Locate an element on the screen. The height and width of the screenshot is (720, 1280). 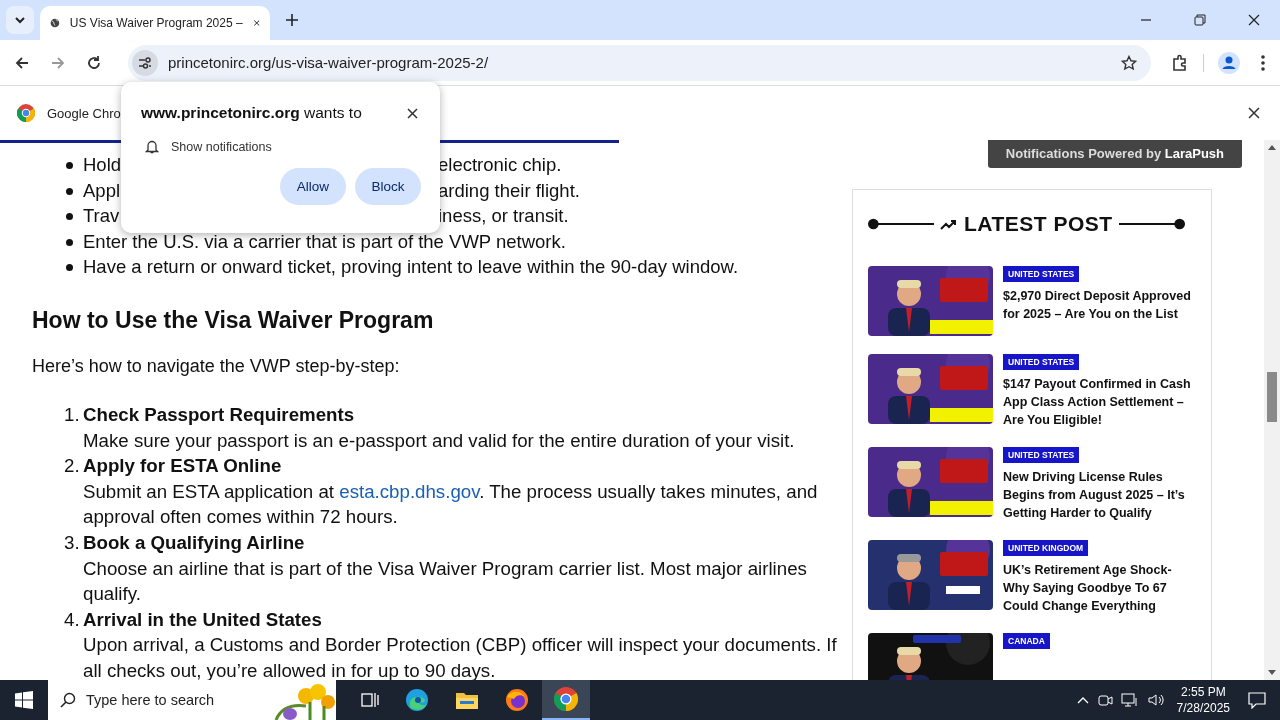
section-heading: How to Use the Visa Waiver Program is located at coordinates (233, 320).